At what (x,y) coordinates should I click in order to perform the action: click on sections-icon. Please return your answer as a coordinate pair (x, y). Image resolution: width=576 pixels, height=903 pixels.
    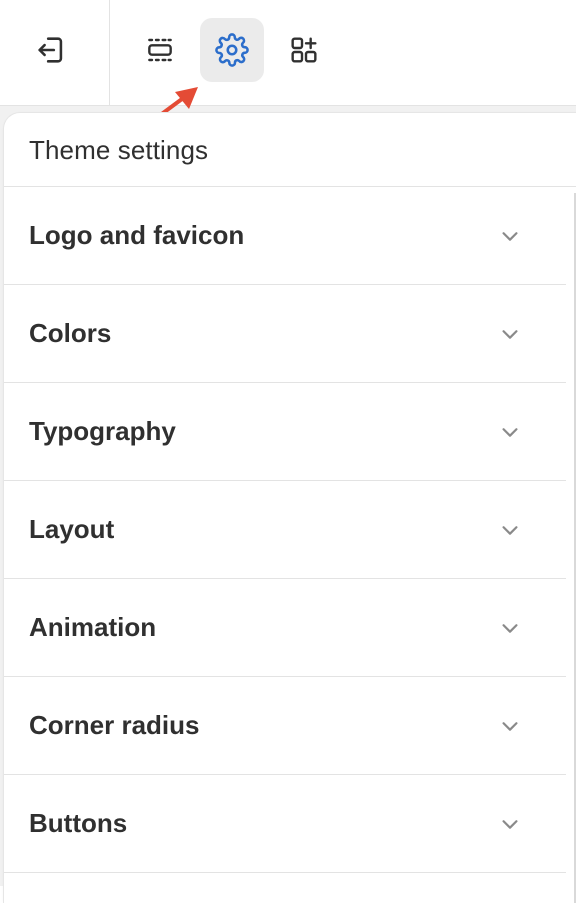
    Looking at the image, I should click on (160, 50).